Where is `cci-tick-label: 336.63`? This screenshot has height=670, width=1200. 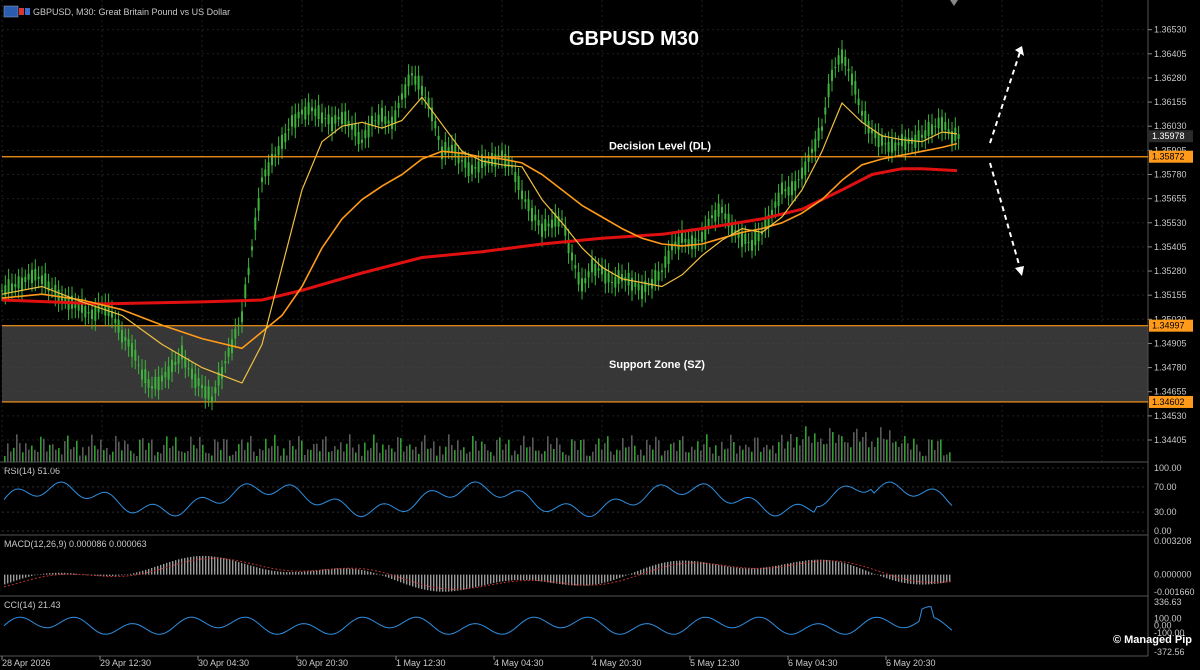
cci-tick-label: 336.63 is located at coordinates (1168, 602).